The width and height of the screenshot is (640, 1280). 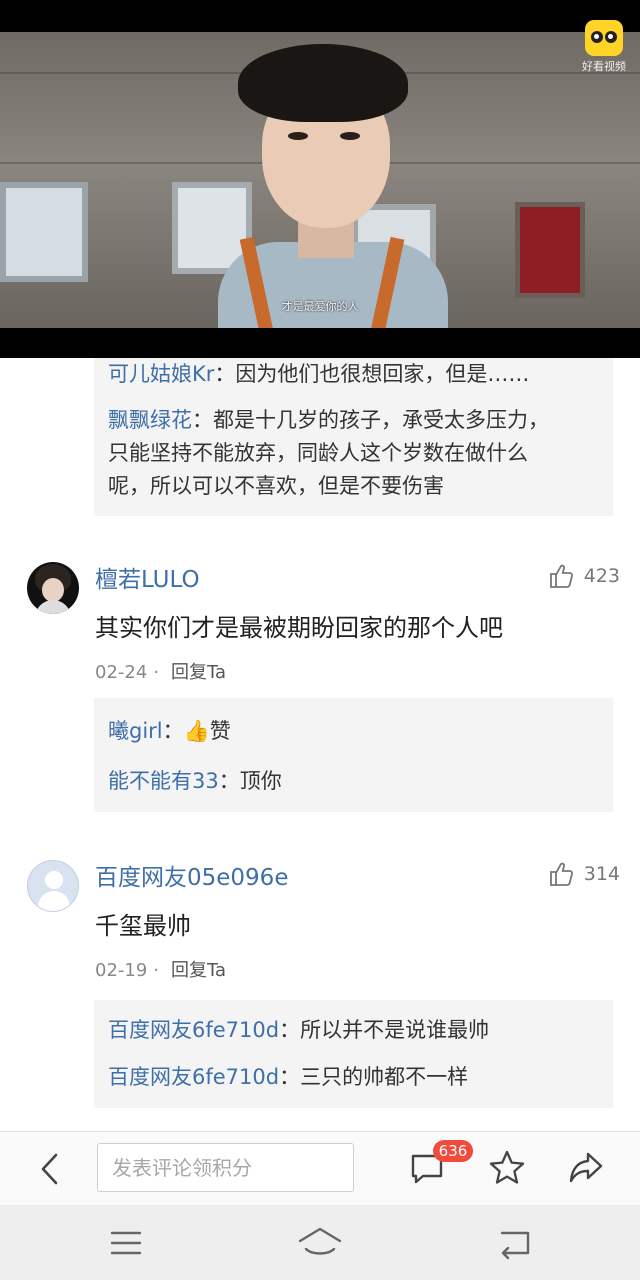 I want to click on menu-icon, so click(x=126, y=1243).